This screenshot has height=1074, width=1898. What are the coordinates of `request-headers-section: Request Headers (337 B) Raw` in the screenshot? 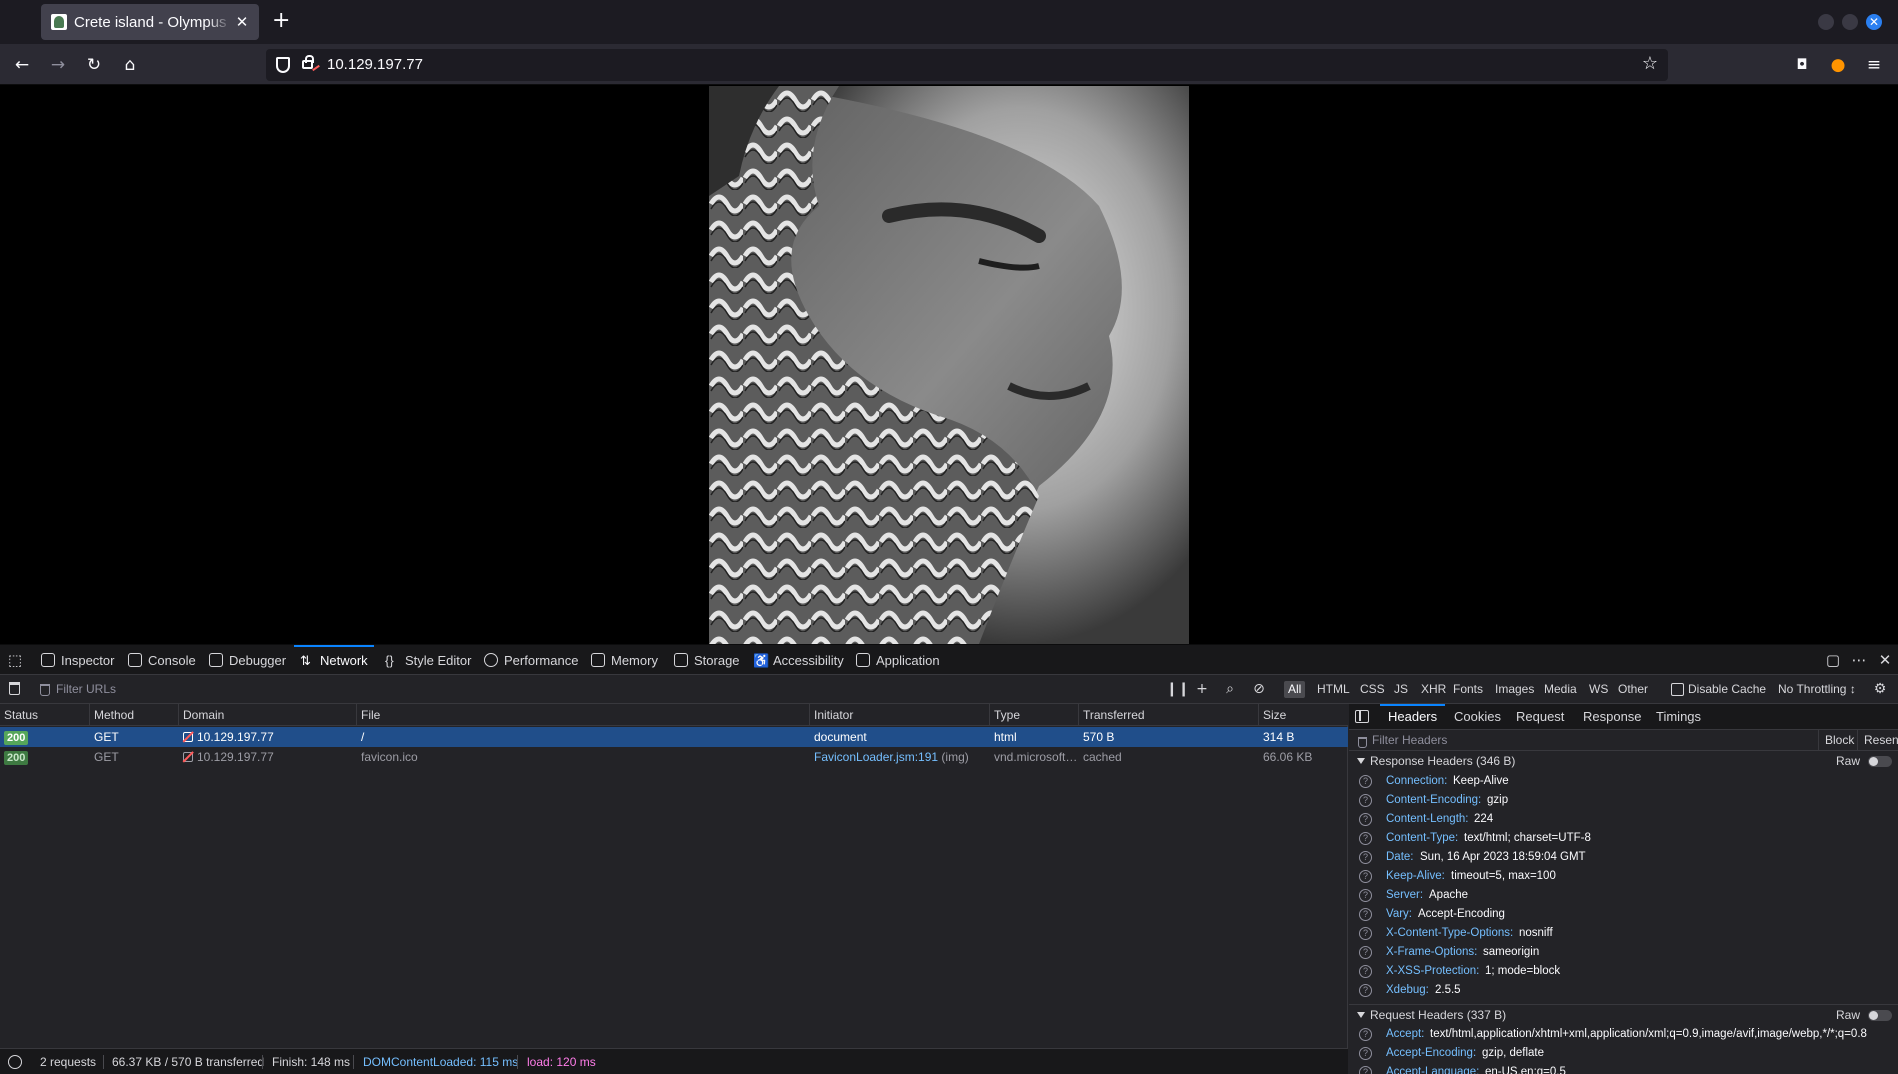 It's located at (1623, 1014).